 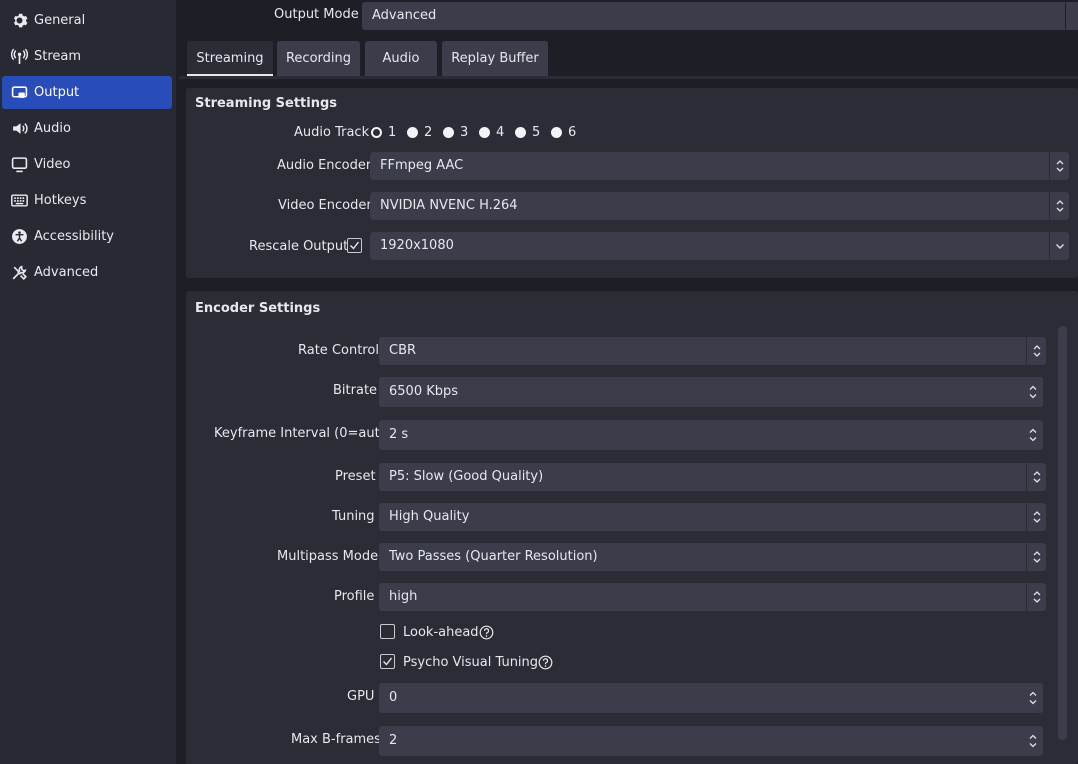 I want to click on keyboard-icon, so click(x=19, y=200).